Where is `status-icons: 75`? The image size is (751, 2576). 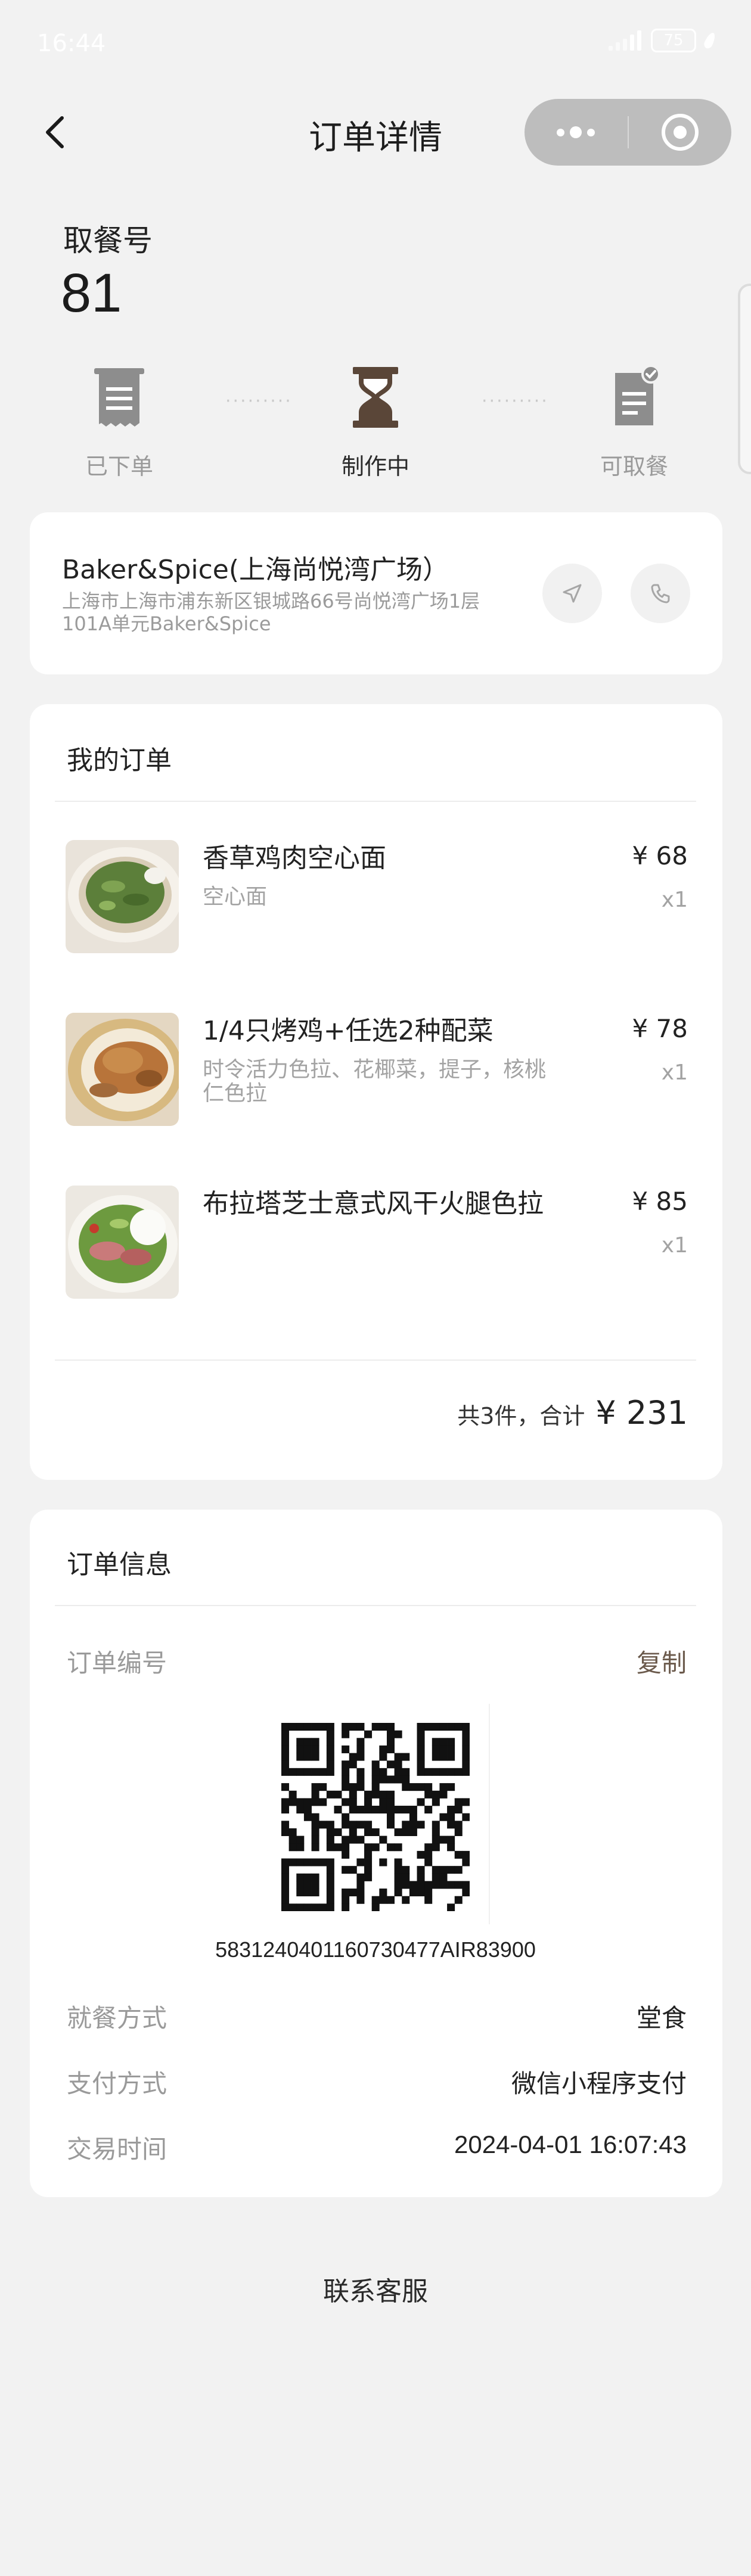 status-icons: 75 is located at coordinates (663, 40).